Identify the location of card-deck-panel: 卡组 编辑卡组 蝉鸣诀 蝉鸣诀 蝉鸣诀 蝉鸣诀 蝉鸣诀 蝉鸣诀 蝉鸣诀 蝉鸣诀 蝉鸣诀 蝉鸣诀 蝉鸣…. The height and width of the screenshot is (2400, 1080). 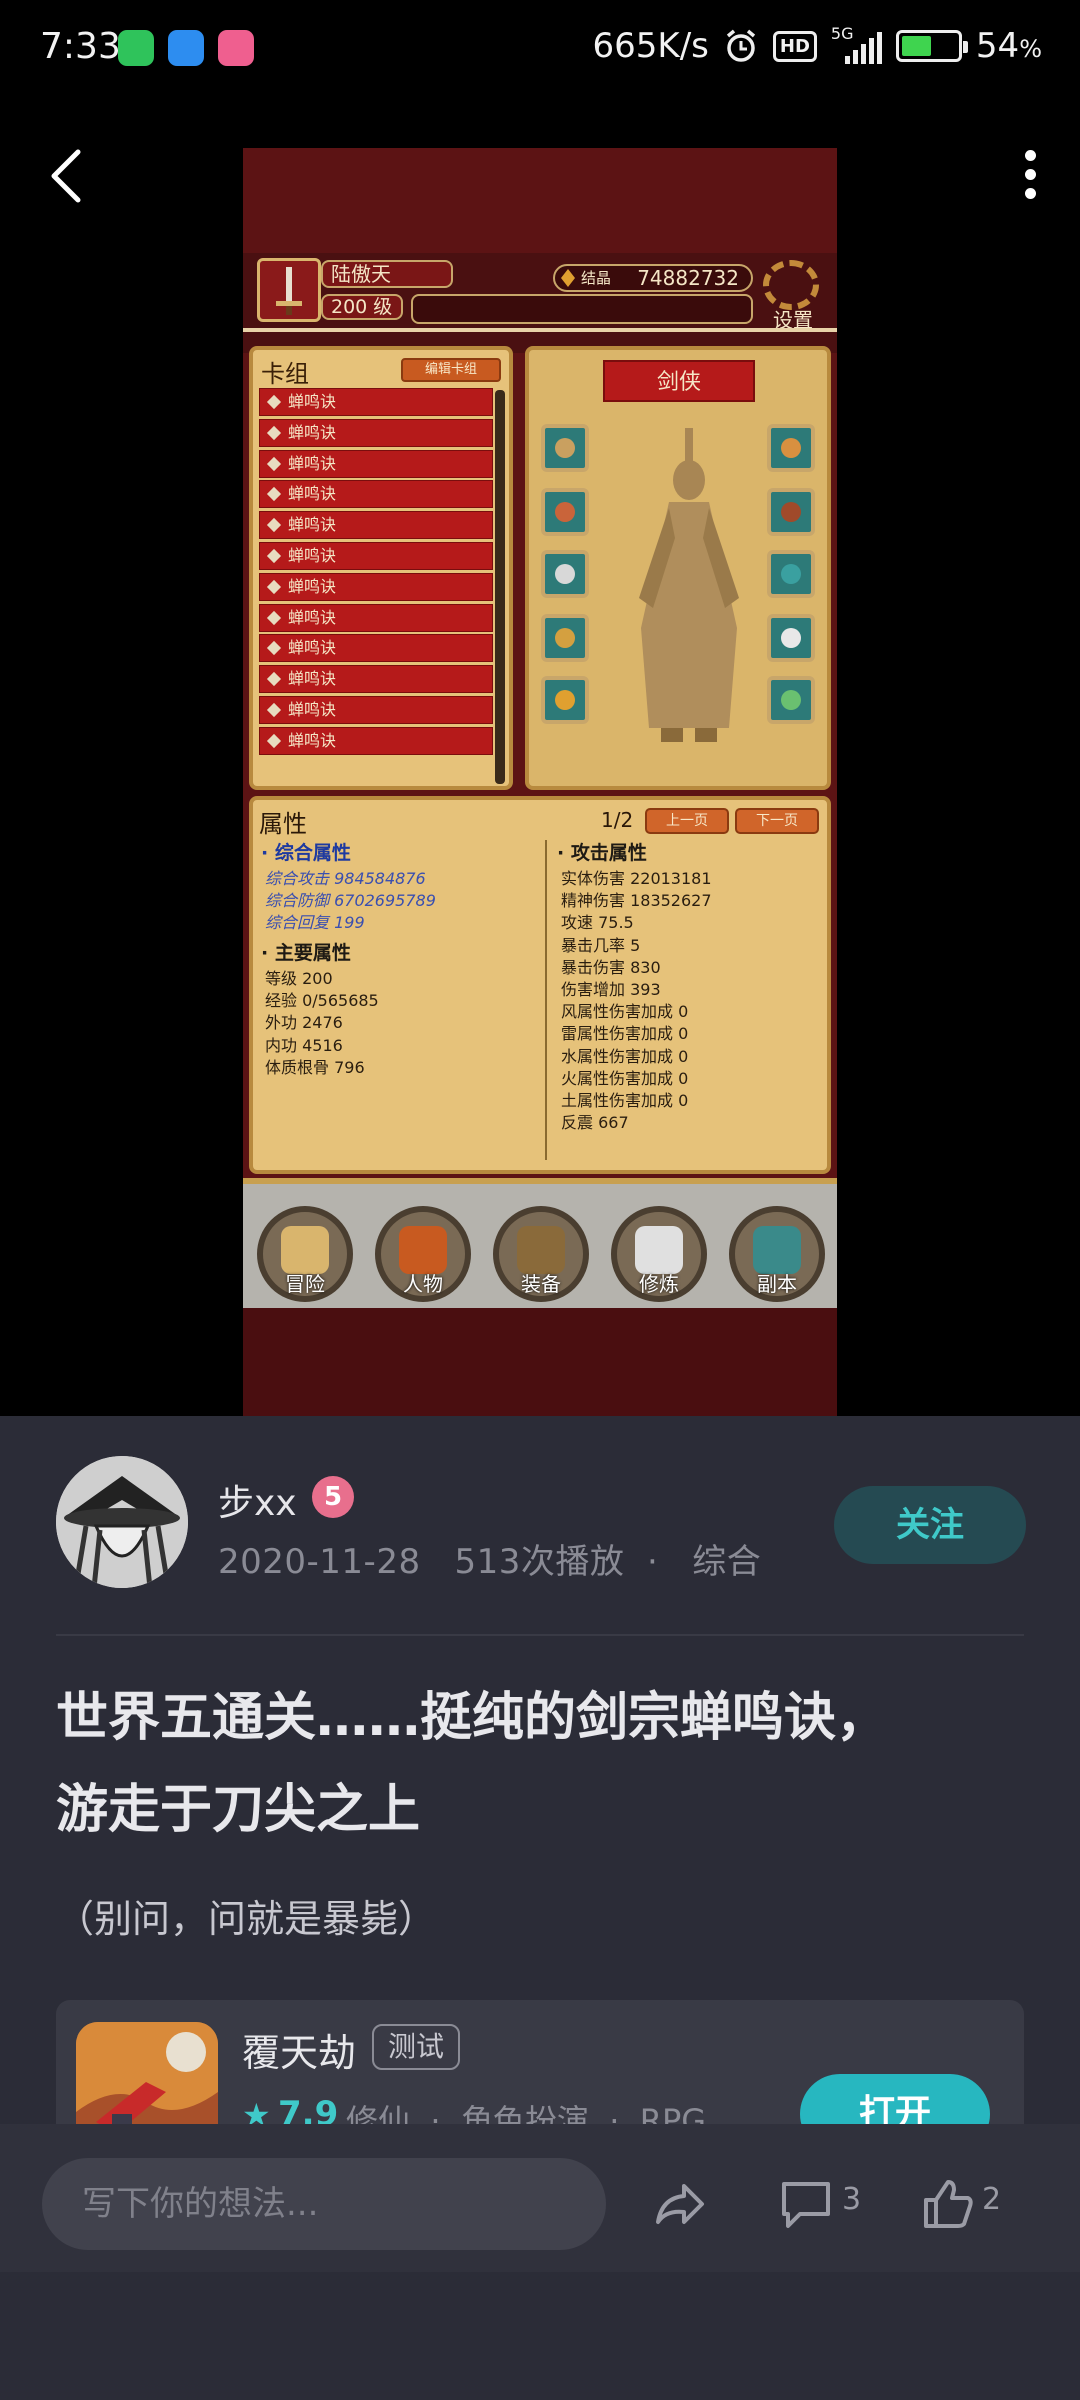
(381, 568).